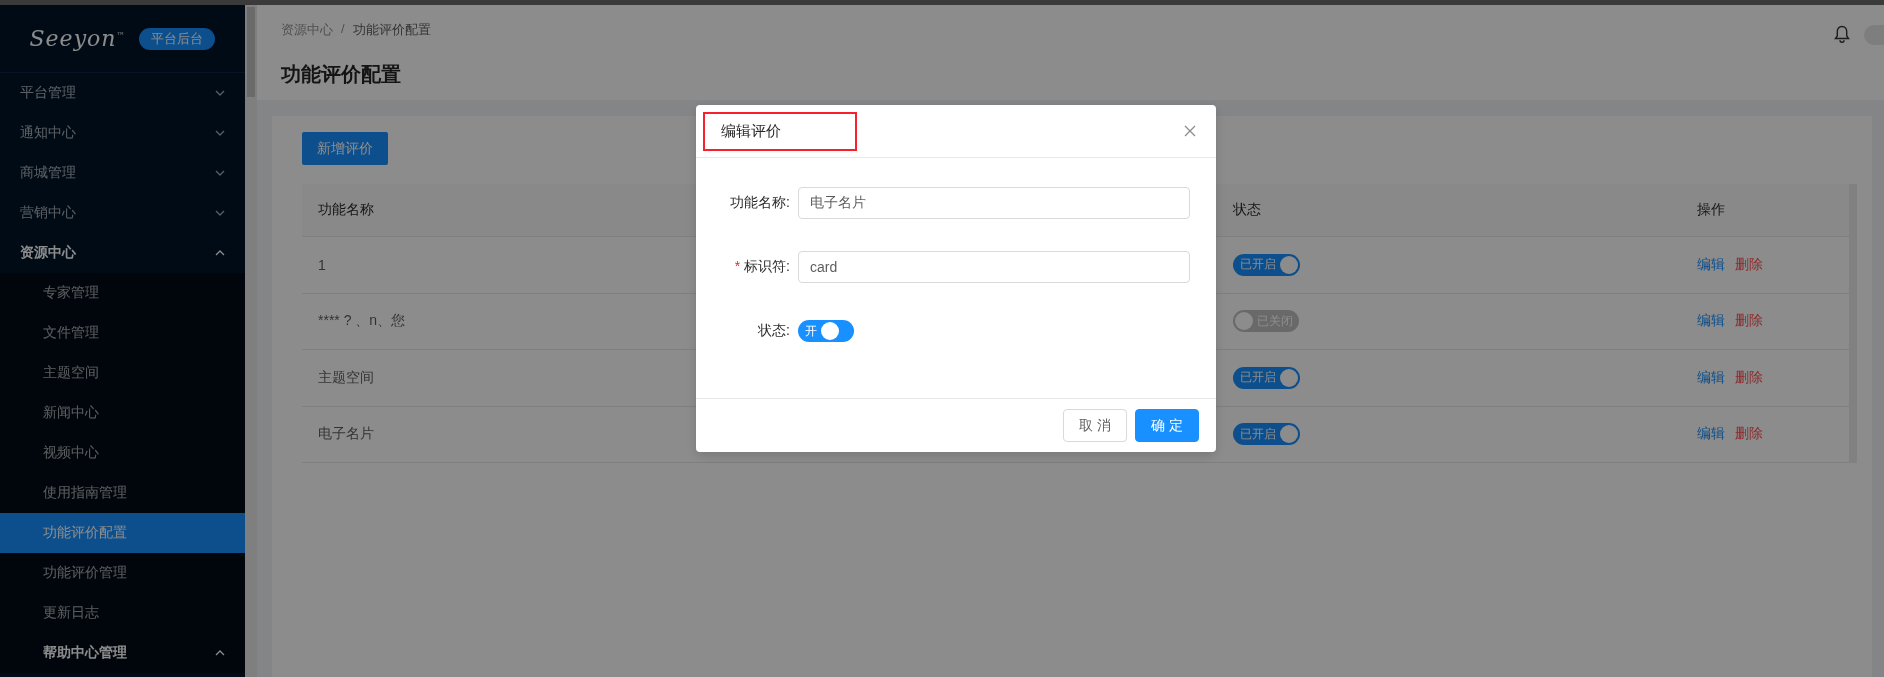  I want to click on logo: Seeyon$^{™}$, so click(77, 38).